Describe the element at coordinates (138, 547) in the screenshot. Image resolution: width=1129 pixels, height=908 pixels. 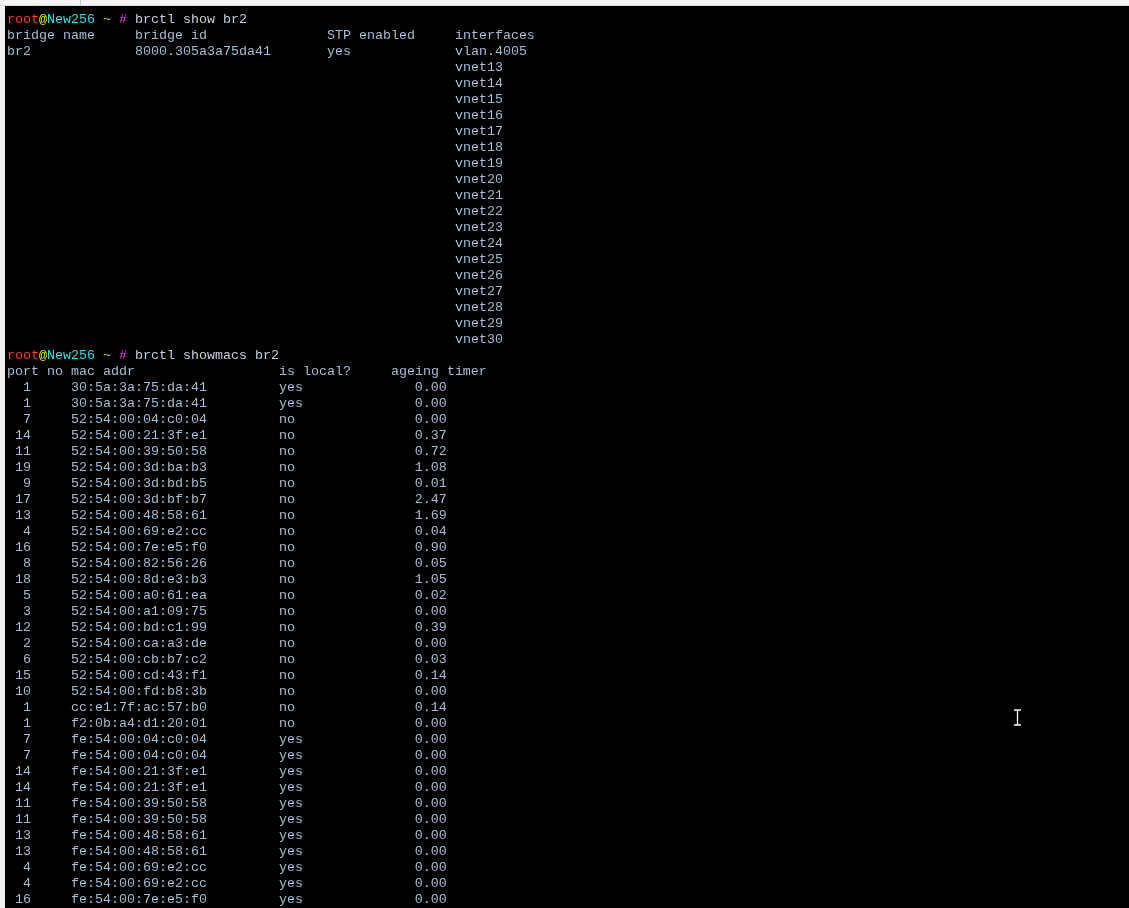
I see `mac-address: 52:54:00:7e:e5:f0` at that location.